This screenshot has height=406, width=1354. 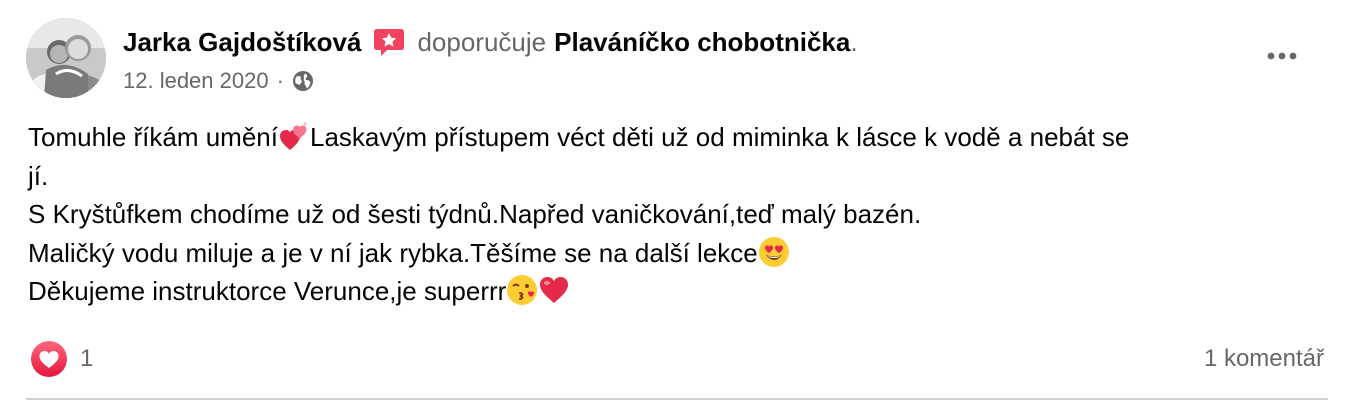 What do you see at coordinates (702, 42) in the screenshot?
I see `page-name-link: Plaváníčko chobotnička` at bounding box center [702, 42].